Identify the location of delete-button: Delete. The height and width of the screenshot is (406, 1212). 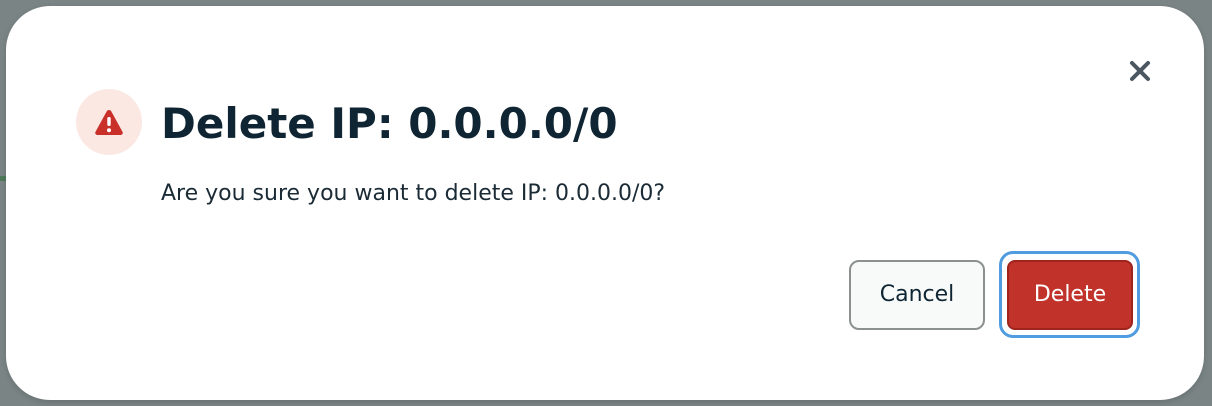
(1070, 295).